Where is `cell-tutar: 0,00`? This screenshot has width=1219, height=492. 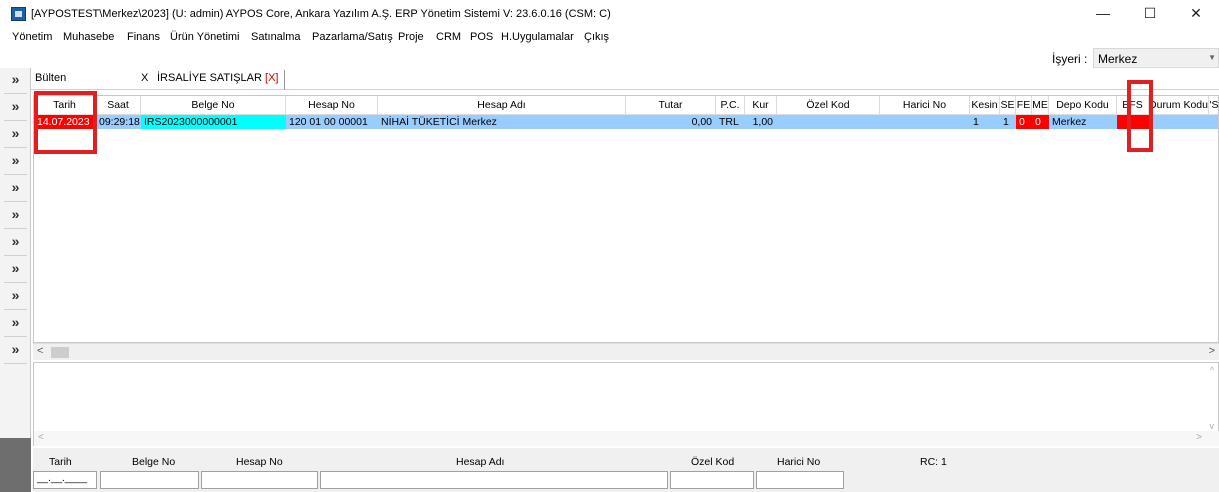 cell-tutar: 0,00 is located at coordinates (701, 122).